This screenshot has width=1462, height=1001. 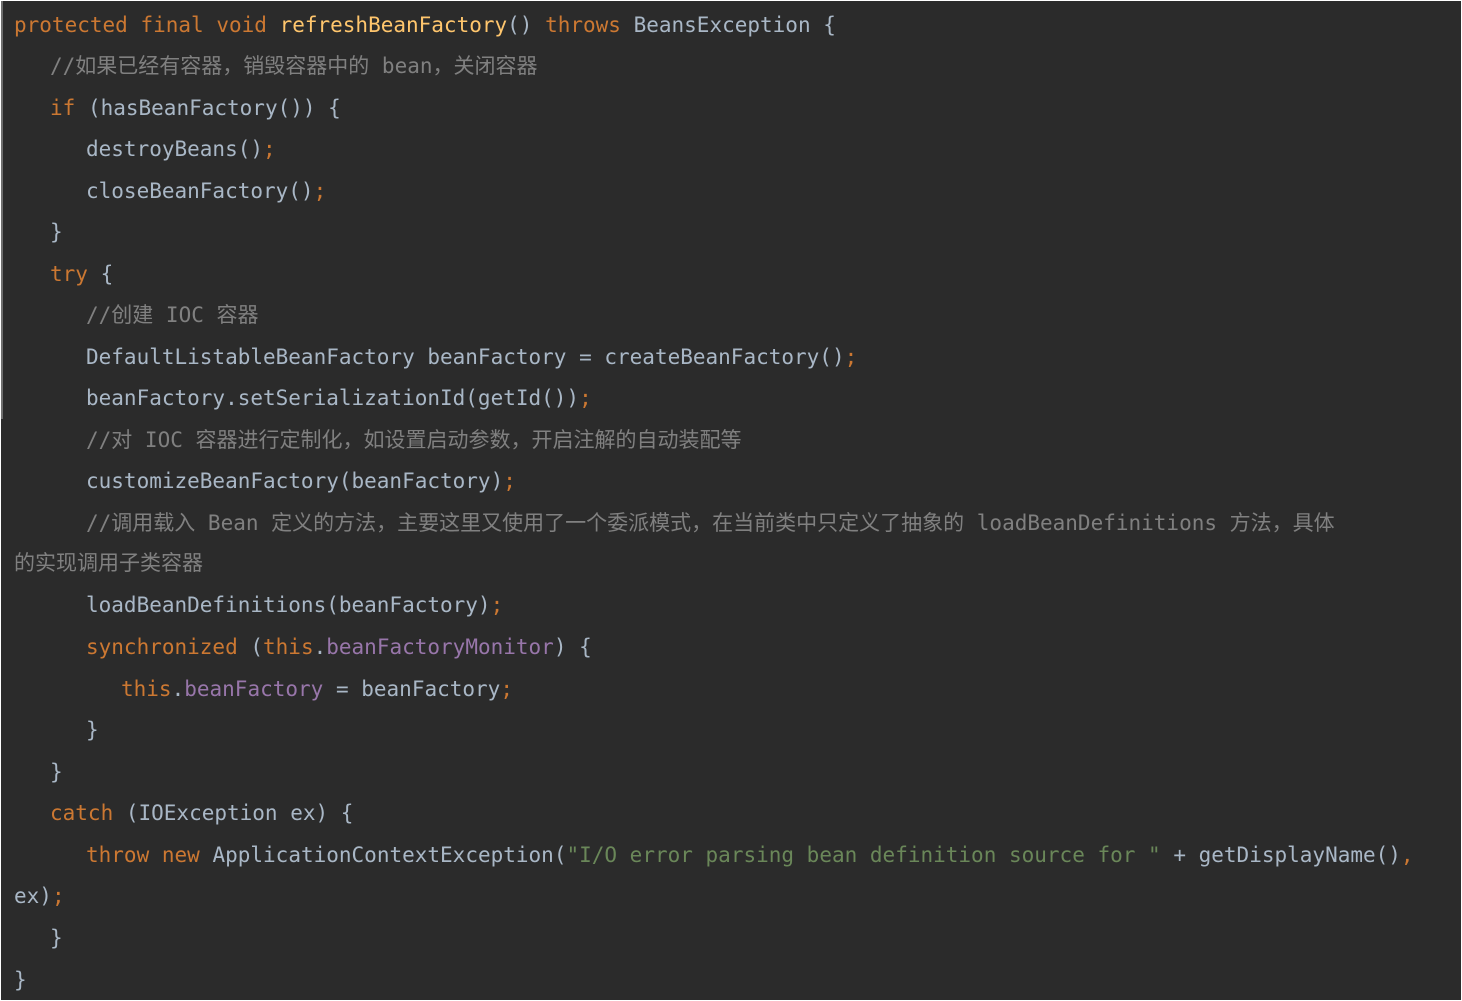 I want to click on code-token: customizeBeanFactory(beanFactory), so click(x=295, y=481).